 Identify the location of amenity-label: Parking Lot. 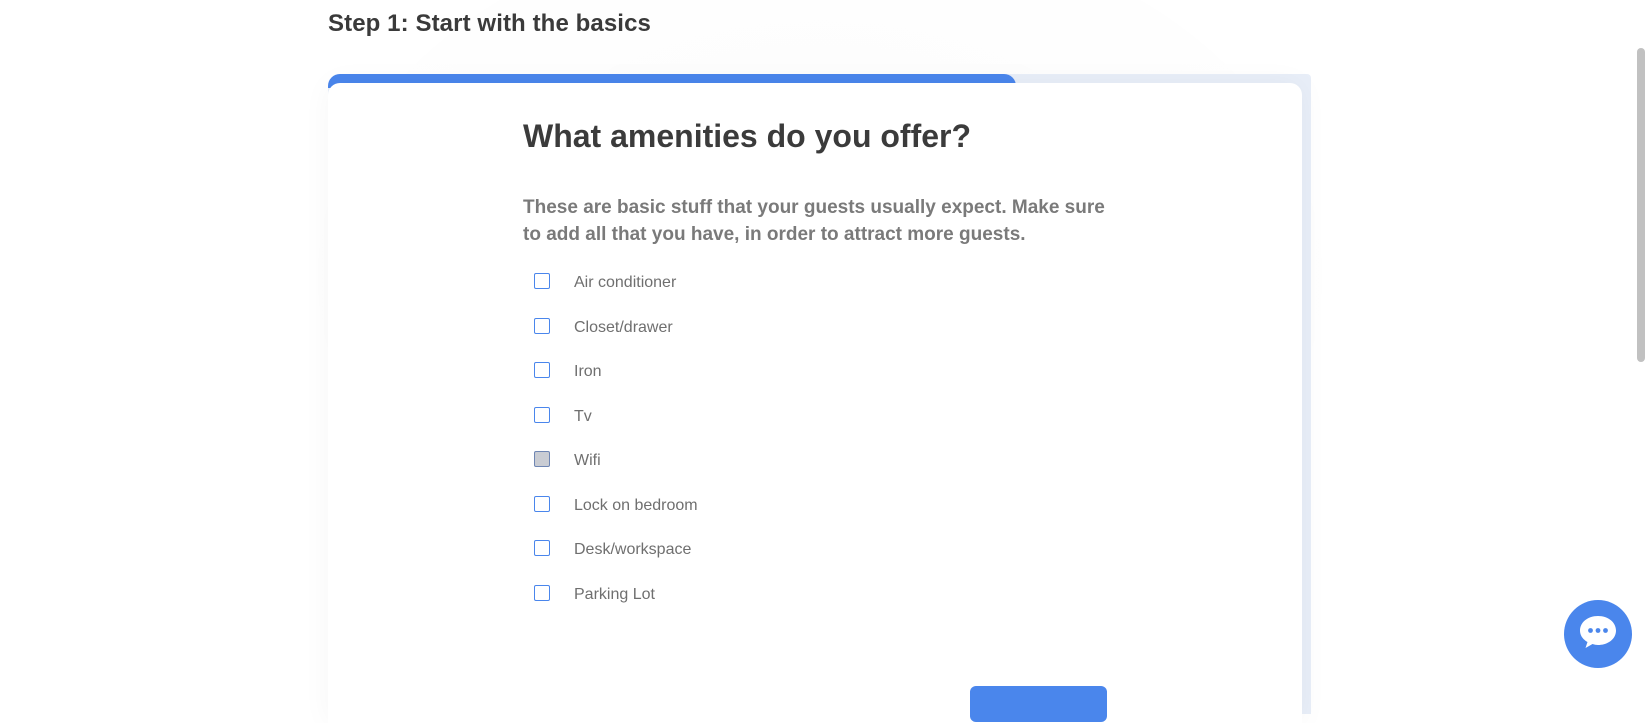
(614, 595).